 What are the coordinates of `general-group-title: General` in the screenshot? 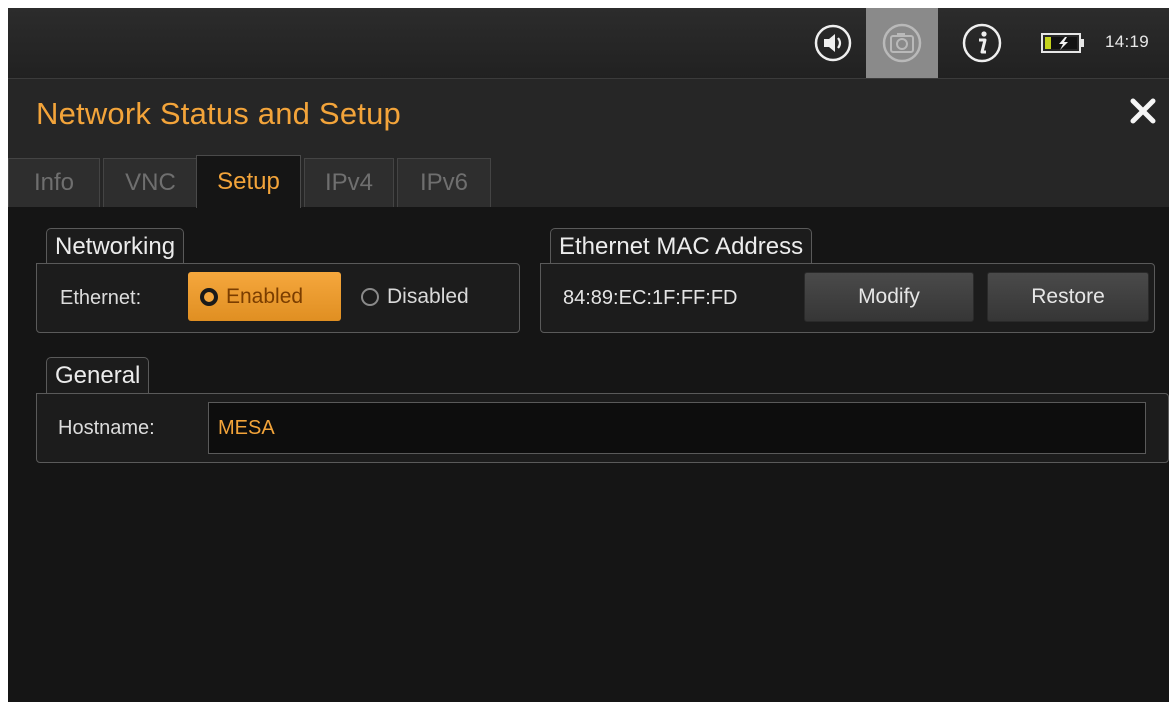 It's located at (98, 375).